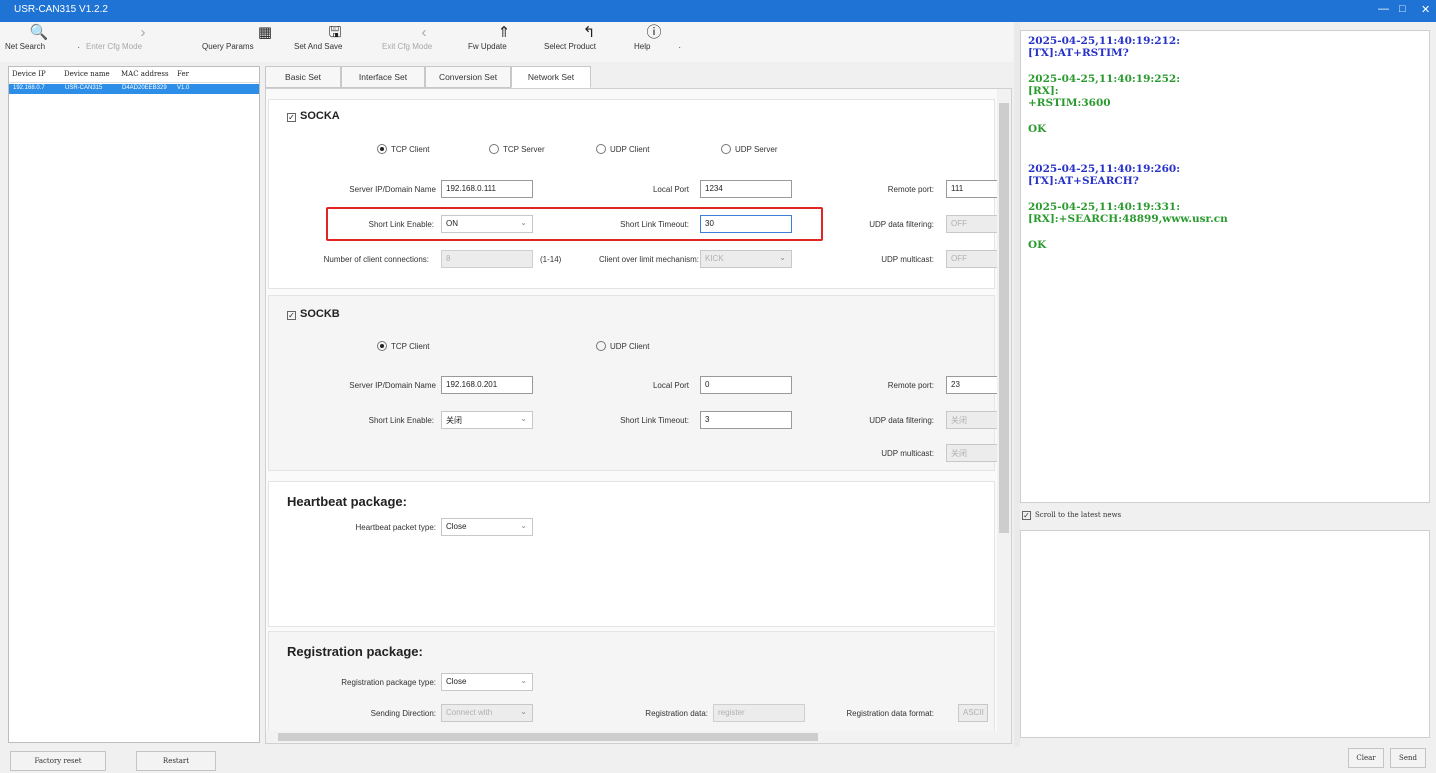 The image size is (1436, 773). Describe the element at coordinates (642, 46) in the screenshot. I see `help-label: Help` at that location.